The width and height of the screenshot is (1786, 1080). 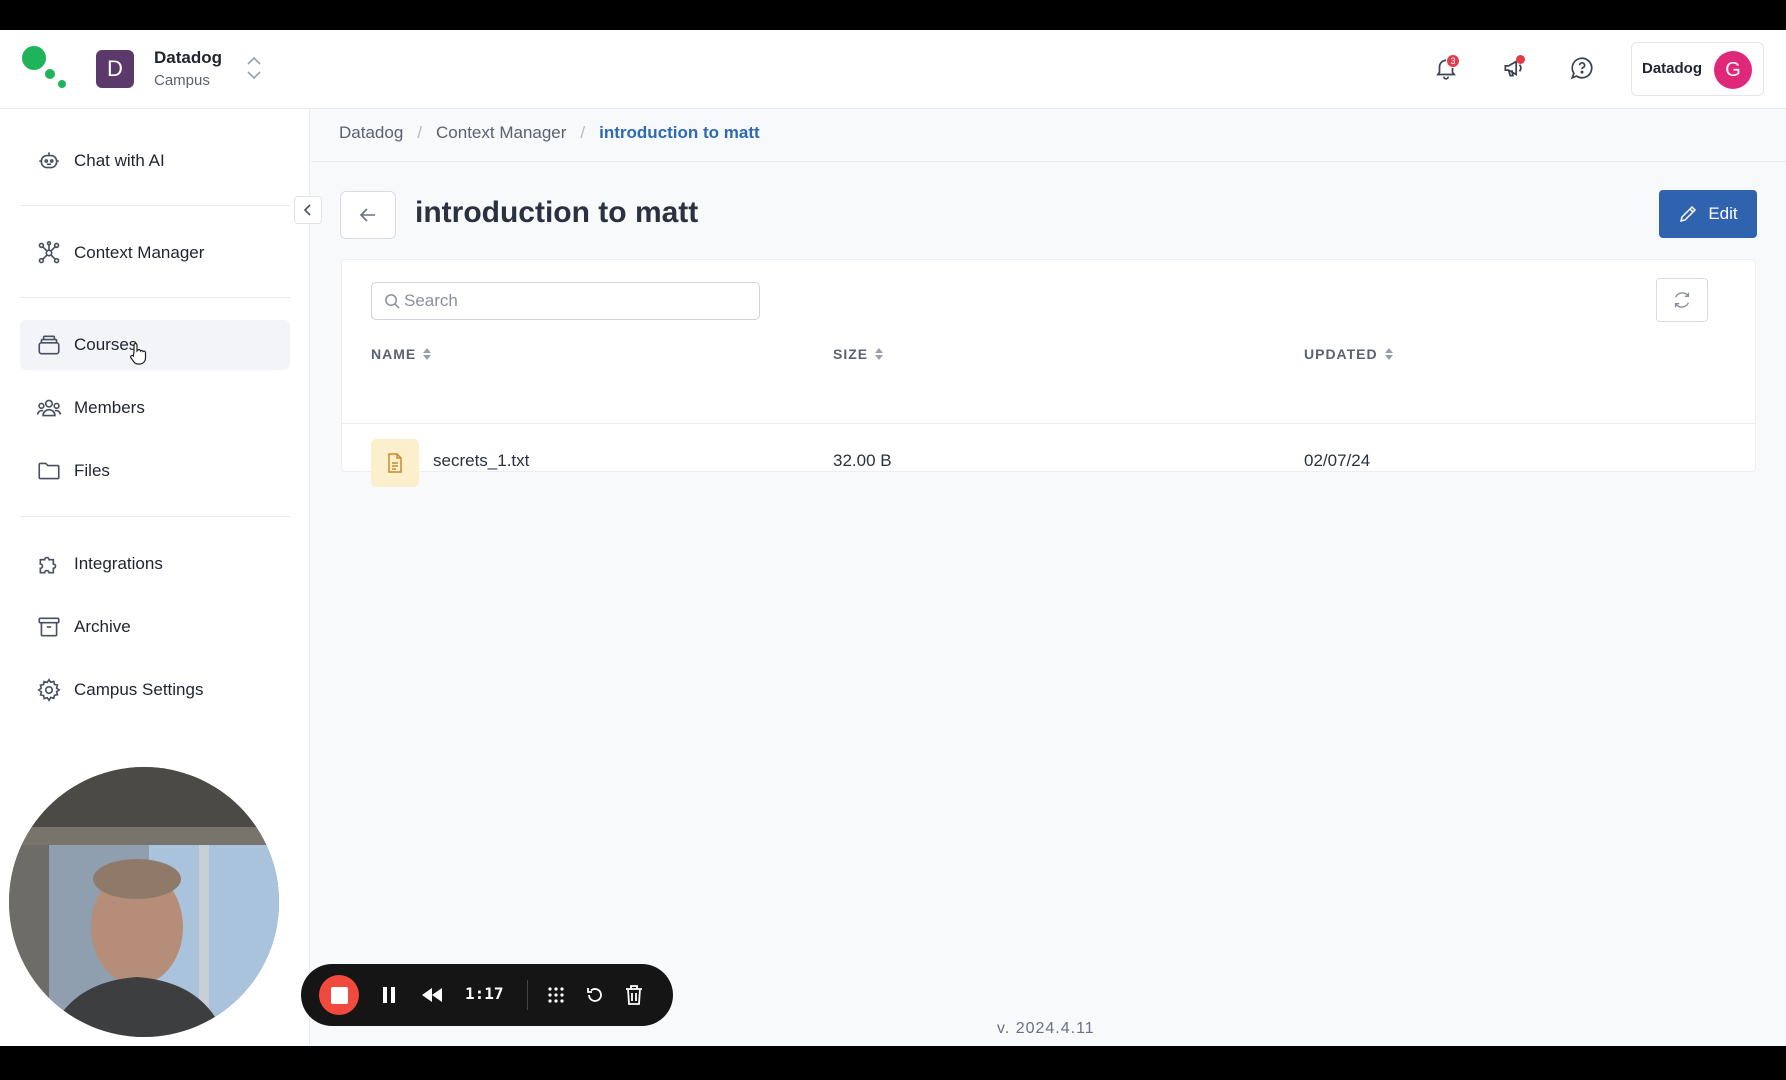 I want to click on document-icon, so click(x=395, y=463).